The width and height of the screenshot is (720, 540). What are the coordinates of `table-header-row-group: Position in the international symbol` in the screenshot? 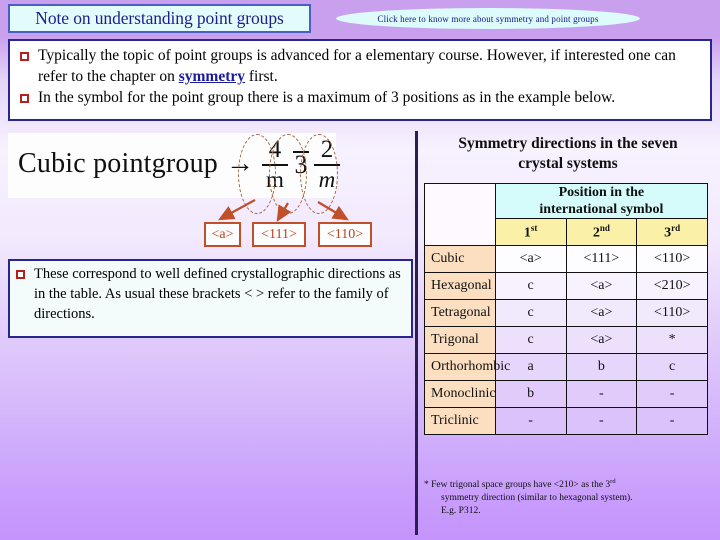 It's located at (566, 214).